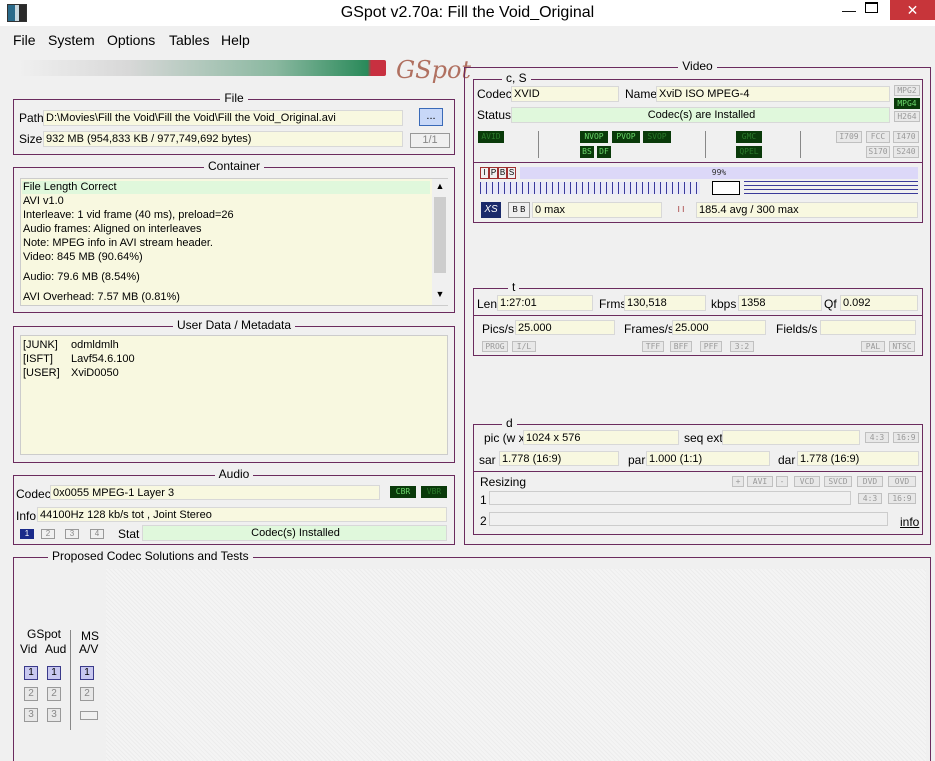 The height and width of the screenshot is (761, 935). Describe the element at coordinates (907, 116) in the screenshot. I see `h264-indicator: H264` at that location.